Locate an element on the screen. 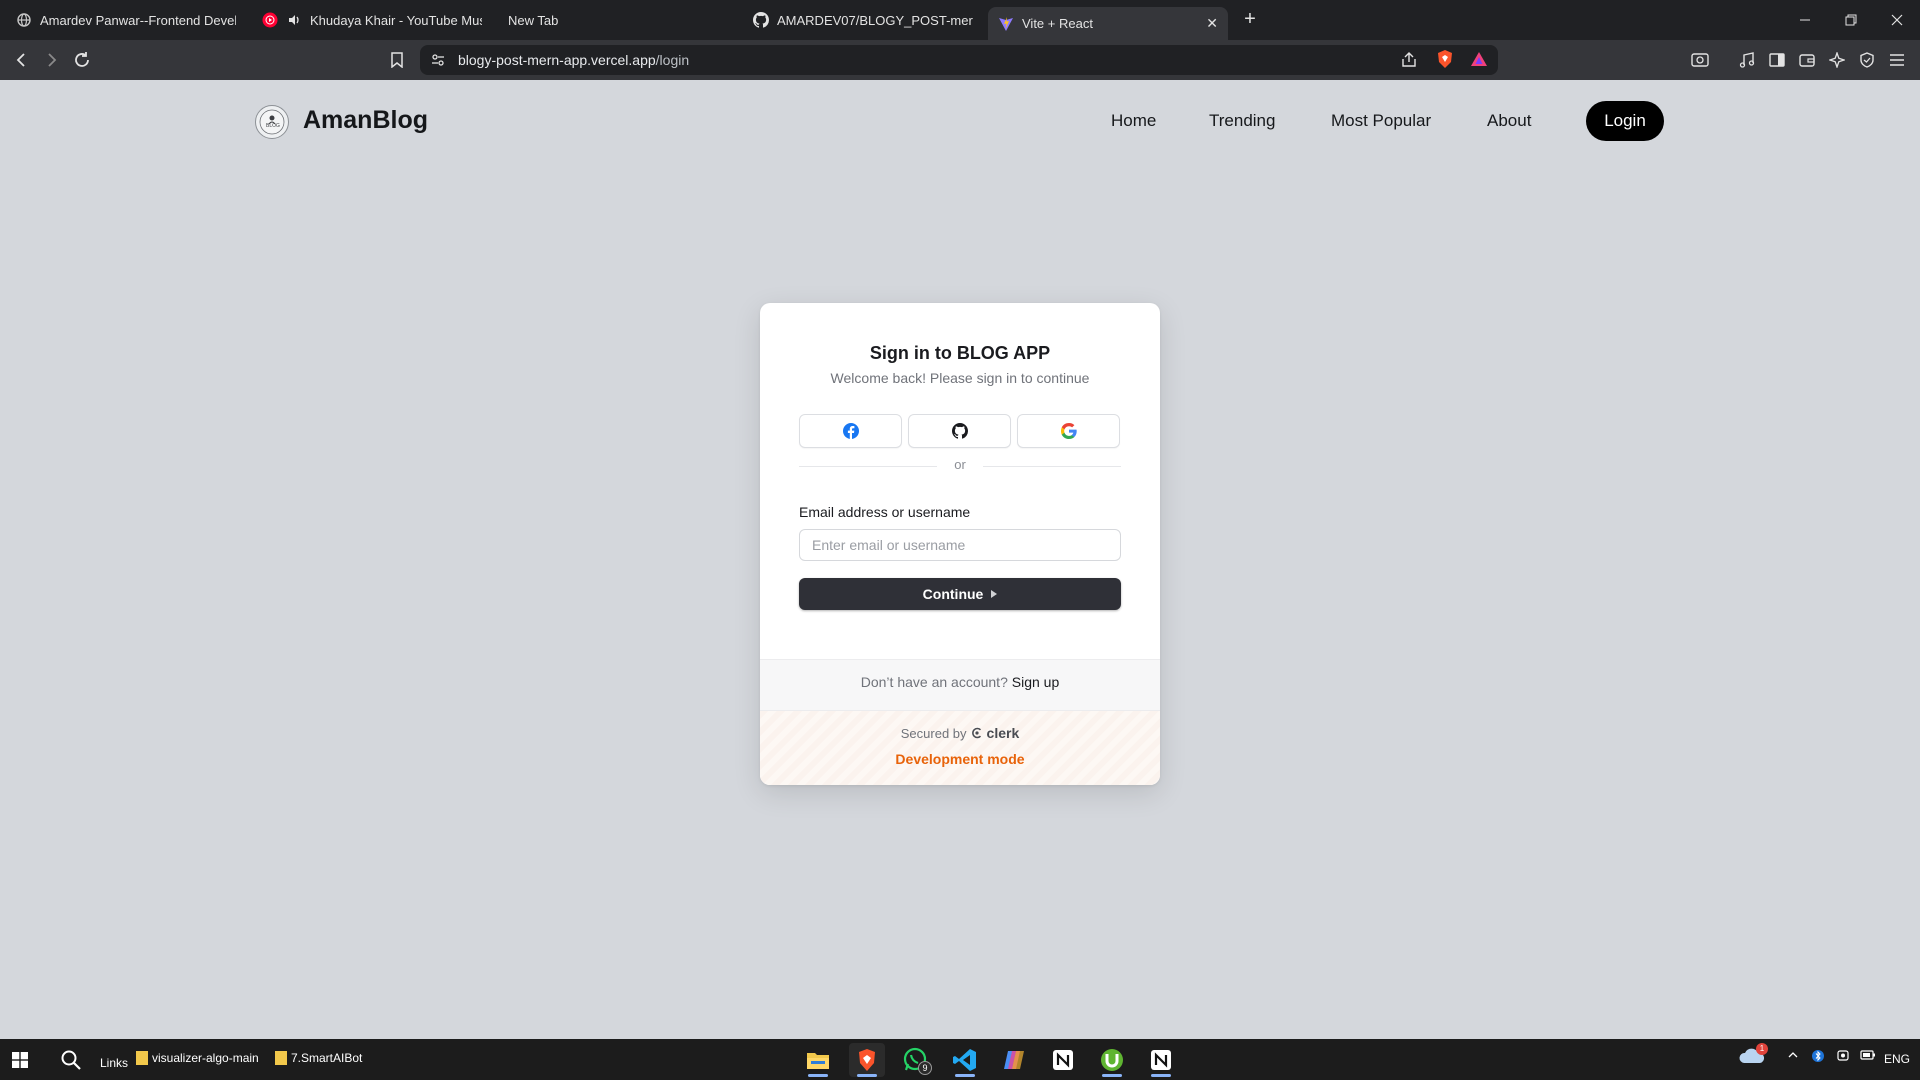  globe-icon is located at coordinates (24, 20).